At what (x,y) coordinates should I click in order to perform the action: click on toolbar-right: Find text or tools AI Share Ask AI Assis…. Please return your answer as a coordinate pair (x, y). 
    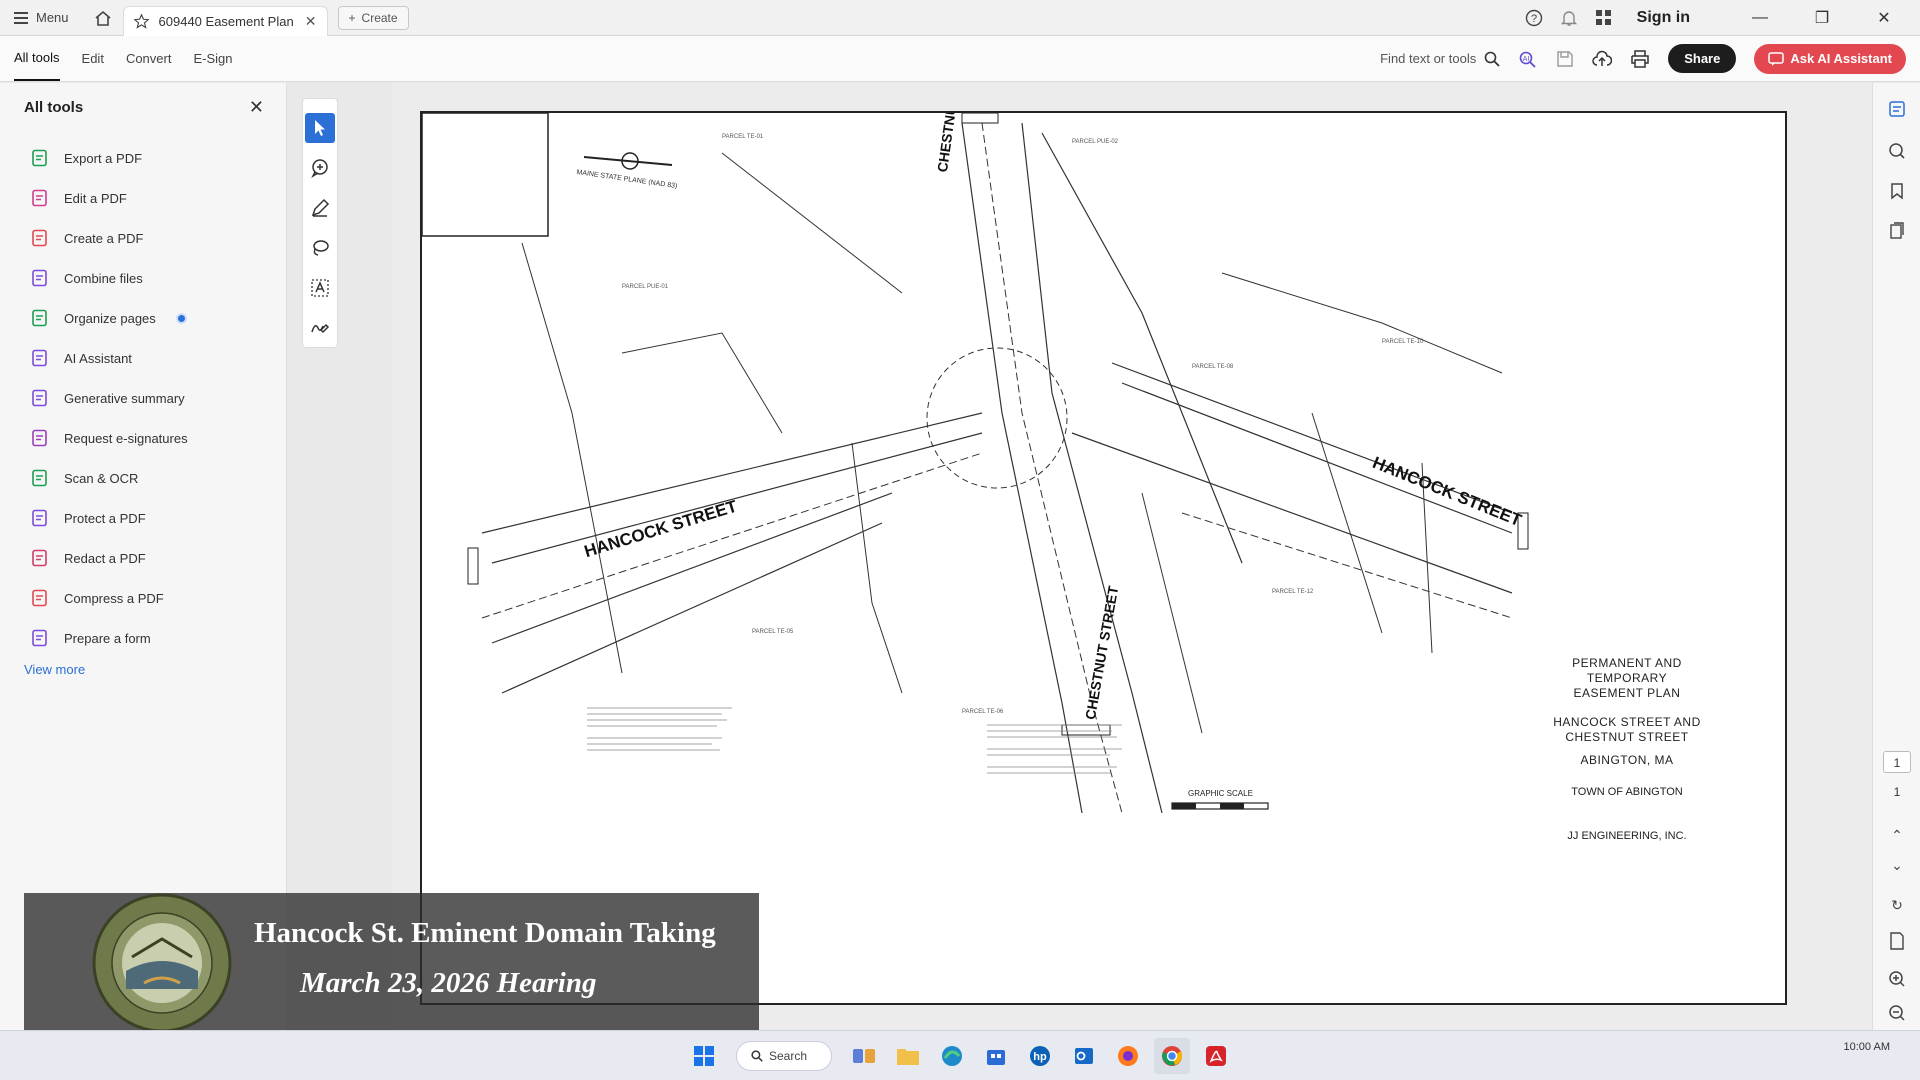
    Looking at the image, I should click on (1650, 58).